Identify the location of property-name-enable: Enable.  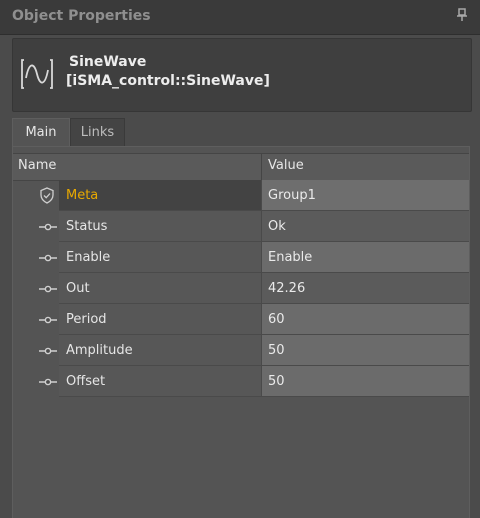
(88, 257).